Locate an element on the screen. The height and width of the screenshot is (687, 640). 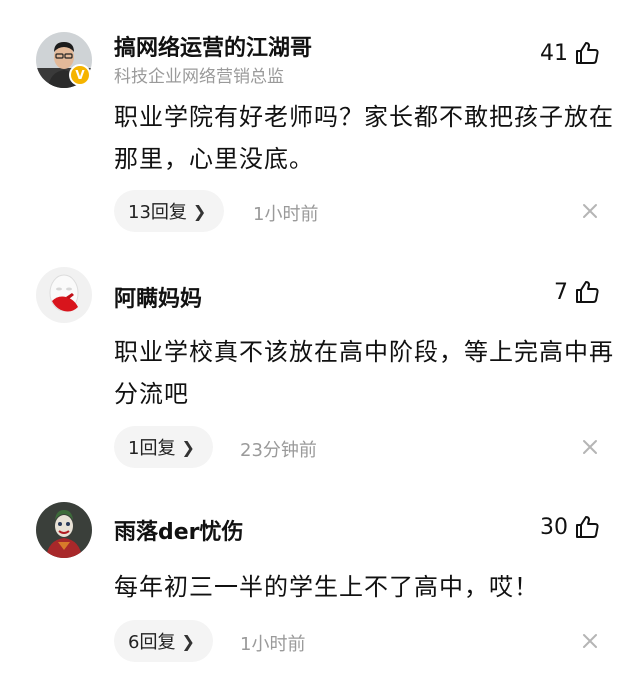
like-button: 30 is located at coordinates (570, 527).